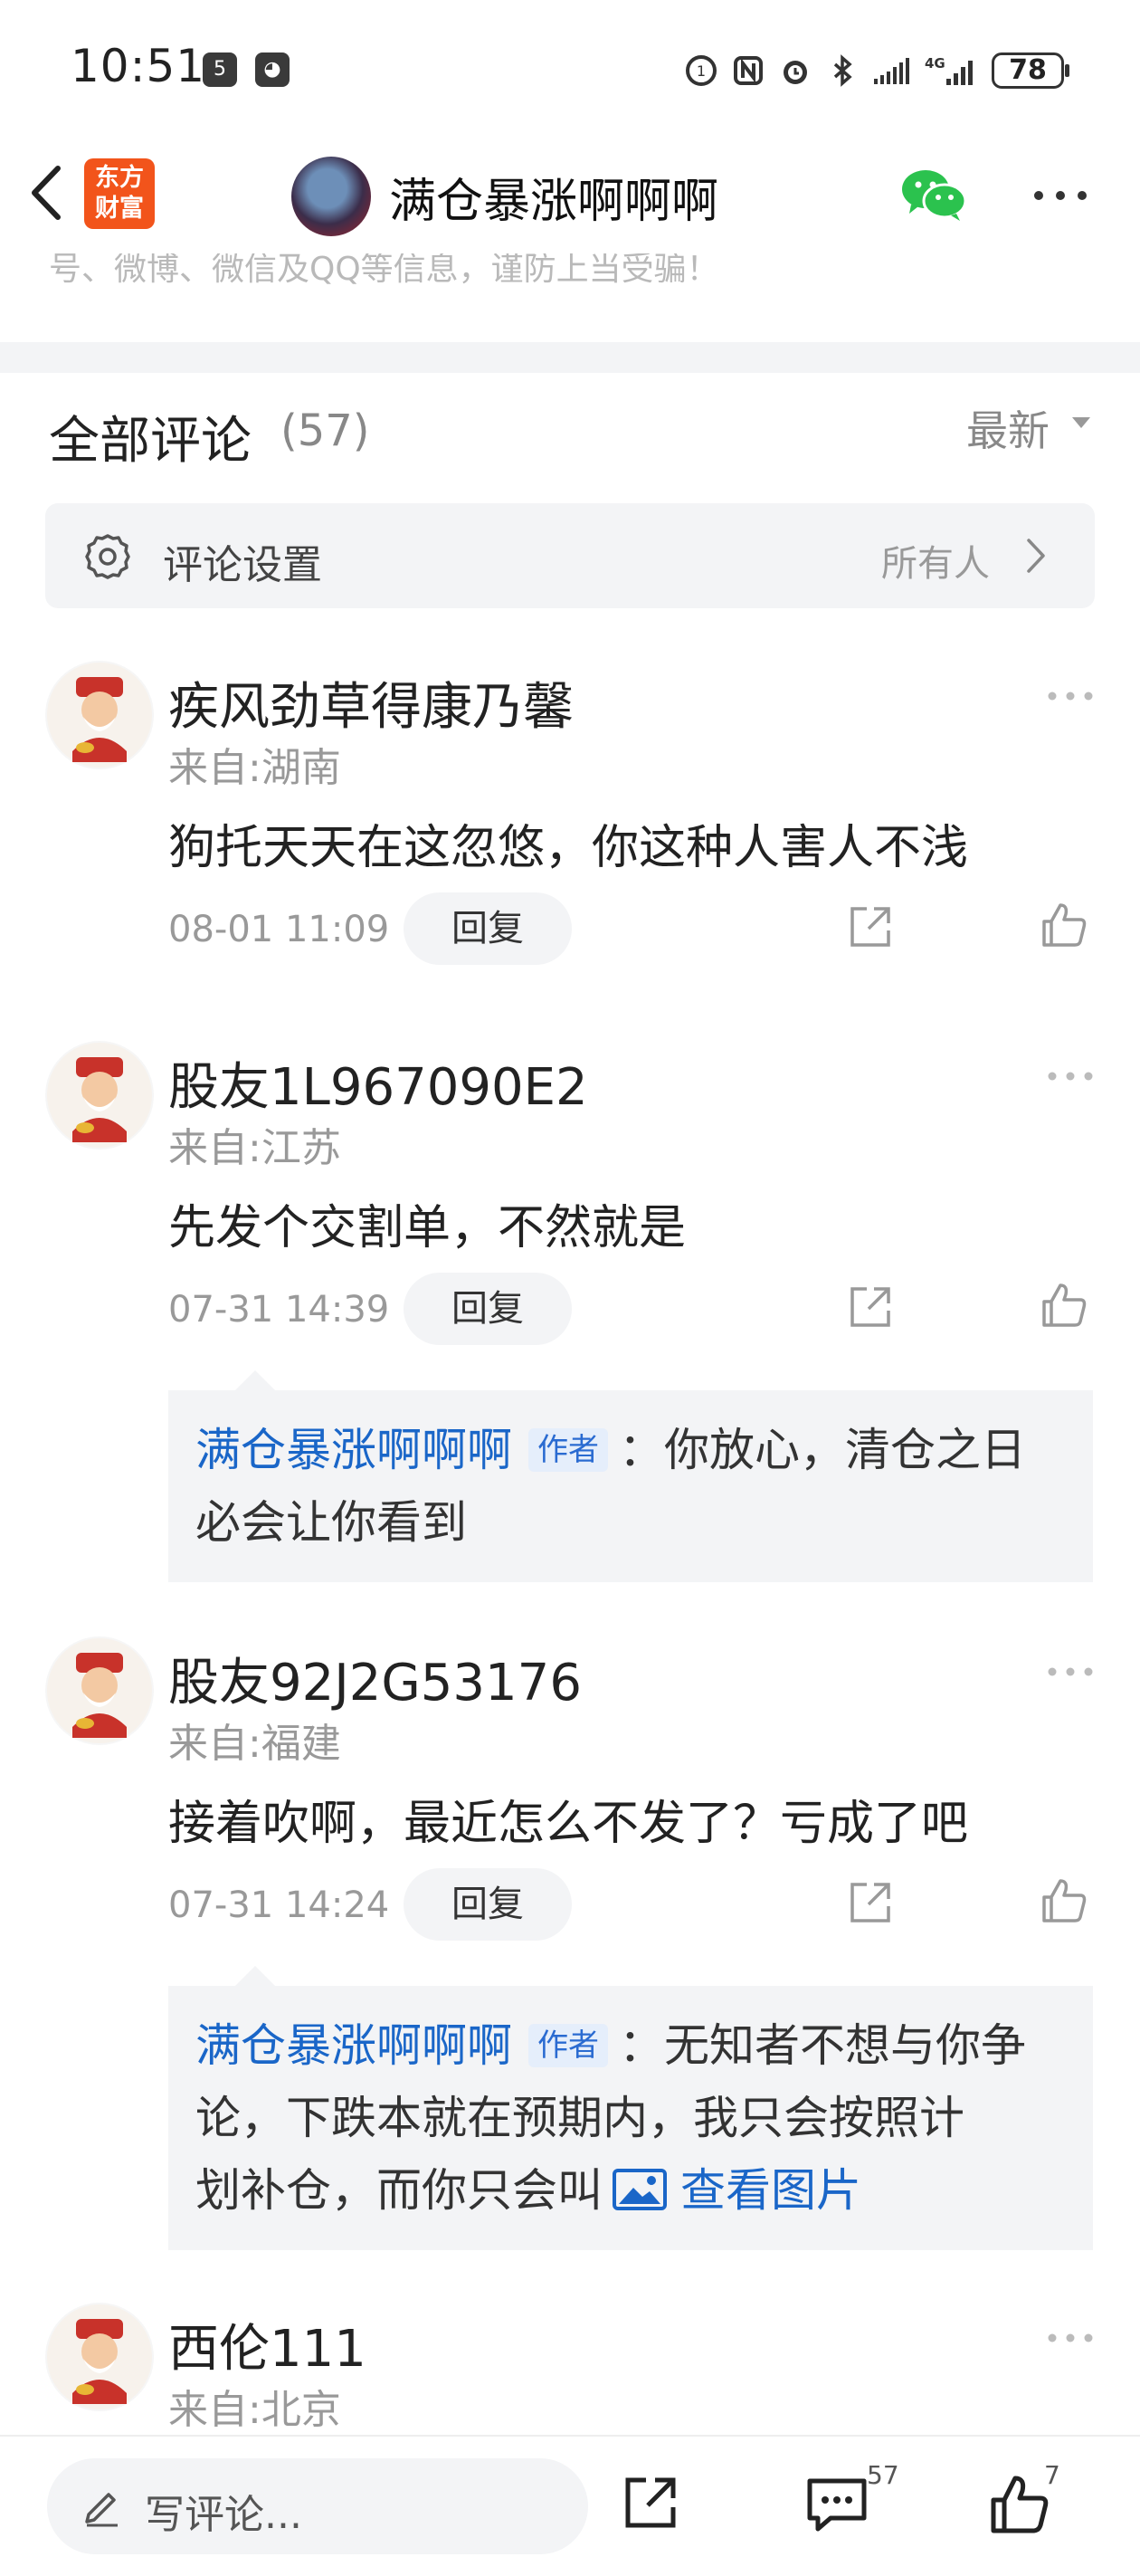 The image size is (1140, 2576). I want to click on reply-text: ：无知者不想与你争, so click(823, 2046).